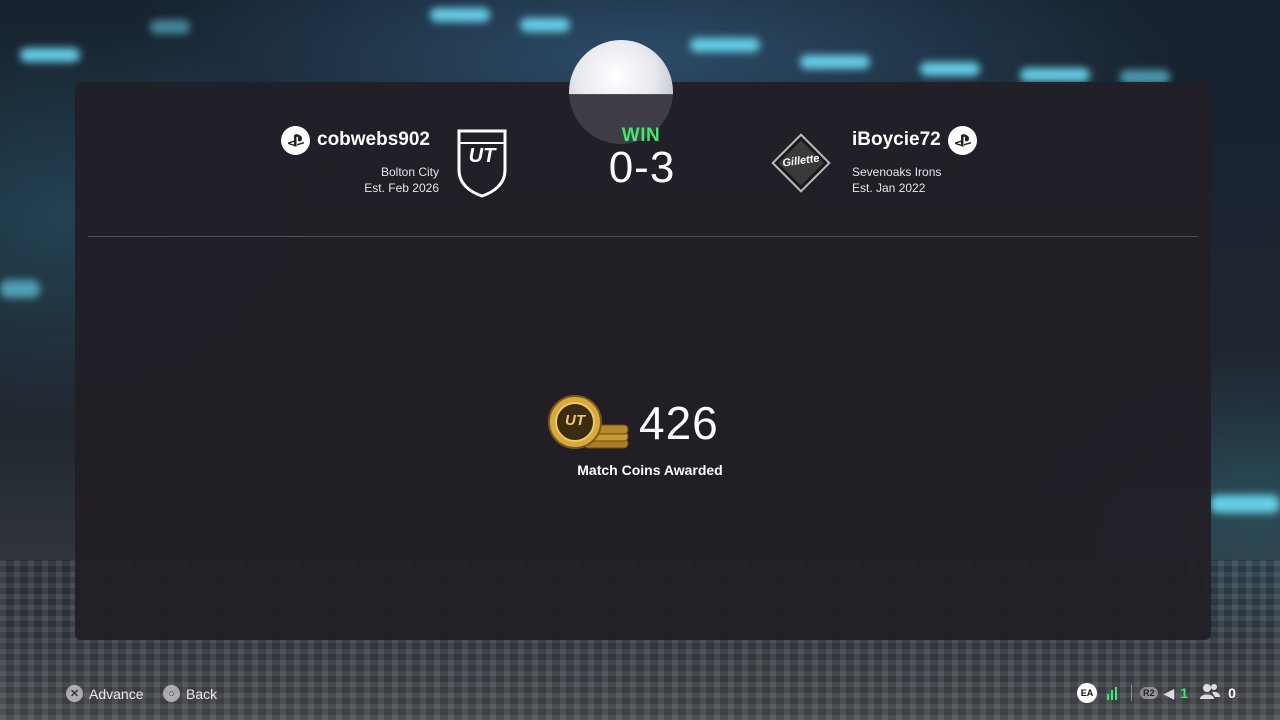  I want to click on away-club-established: Est. Jan 2022, so click(889, 188).